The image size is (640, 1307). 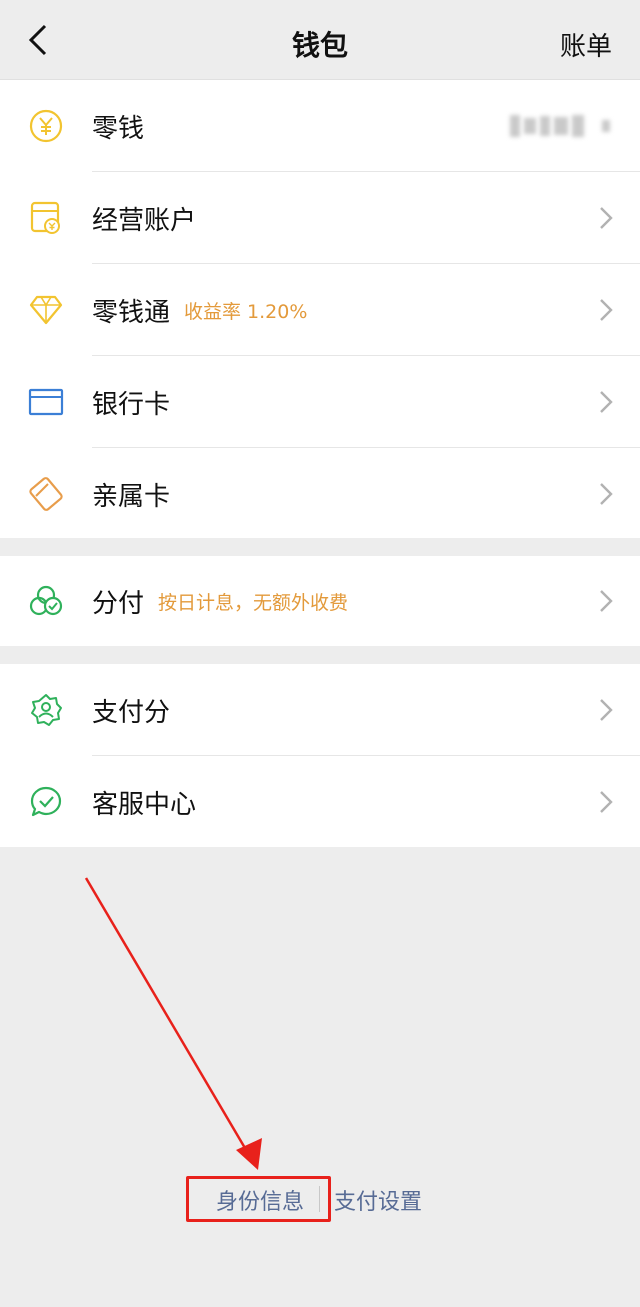 I want to click on row-label: 经营账户, so click(x=144, y=220).